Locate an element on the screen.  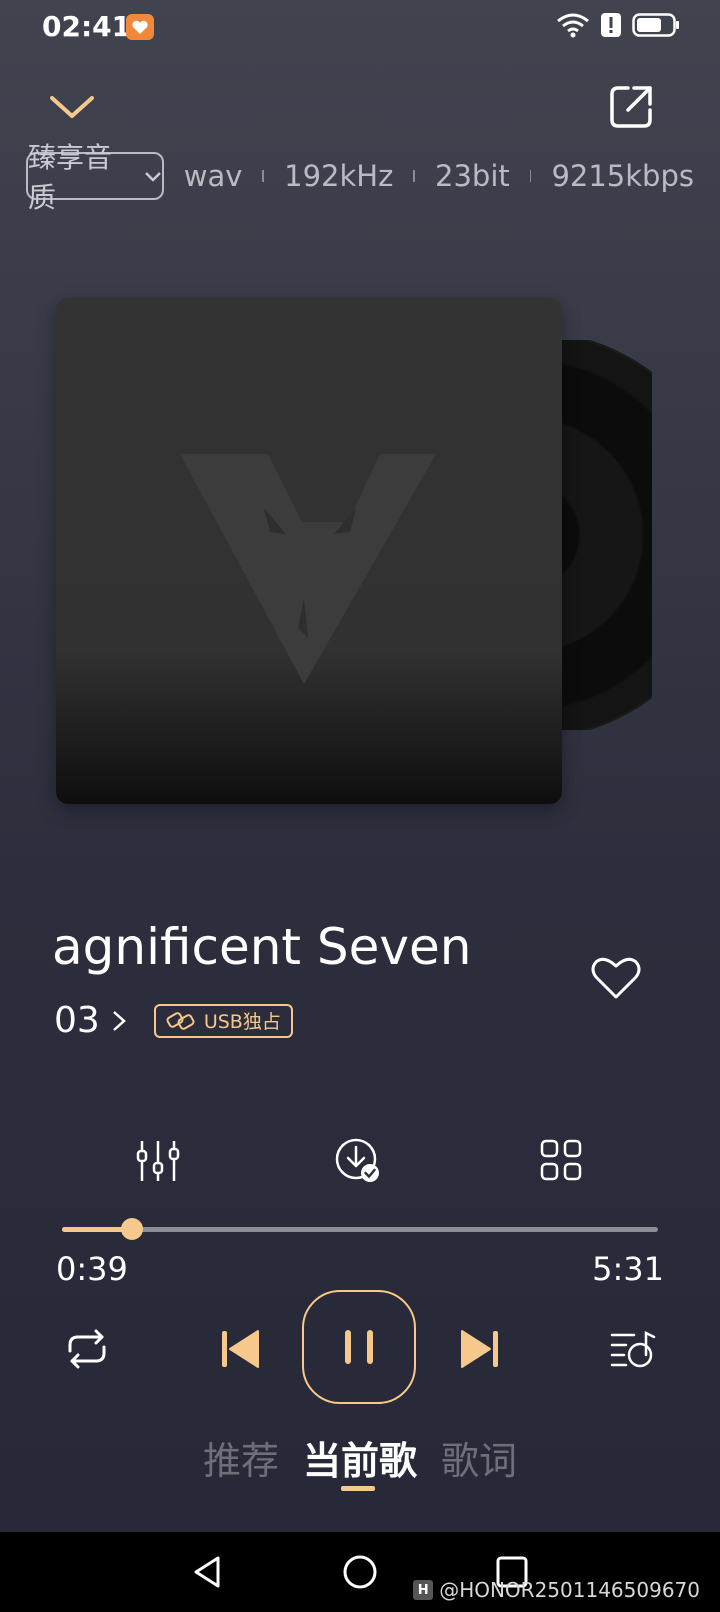
share-external-icon is located at coordinates (631, 107).